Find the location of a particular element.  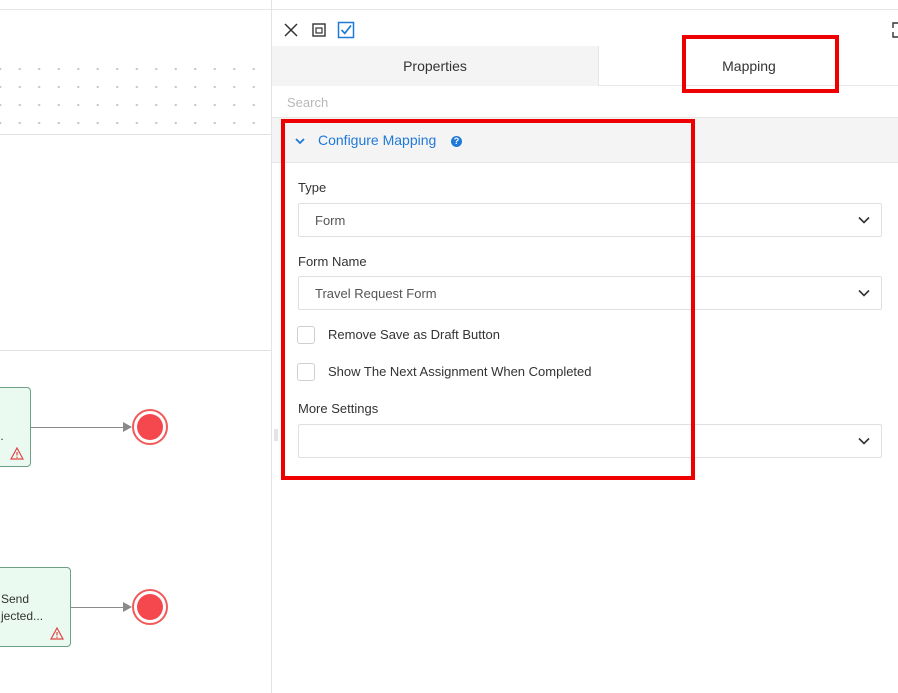

form-name-select: Travel Request Form is located at coordinates (590, 293).